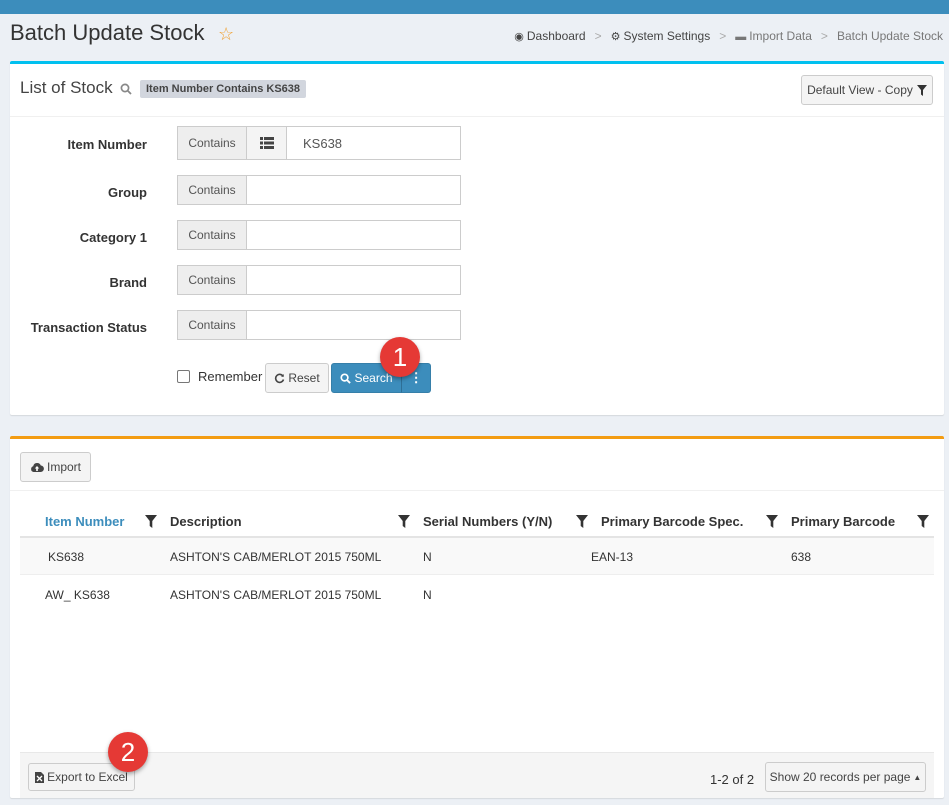 Image resolution: width=949 pixels, height=805 pixels. Describe the element at coordinates (40, 777) in the screenshot. I see `excel-file-icon` at that location.